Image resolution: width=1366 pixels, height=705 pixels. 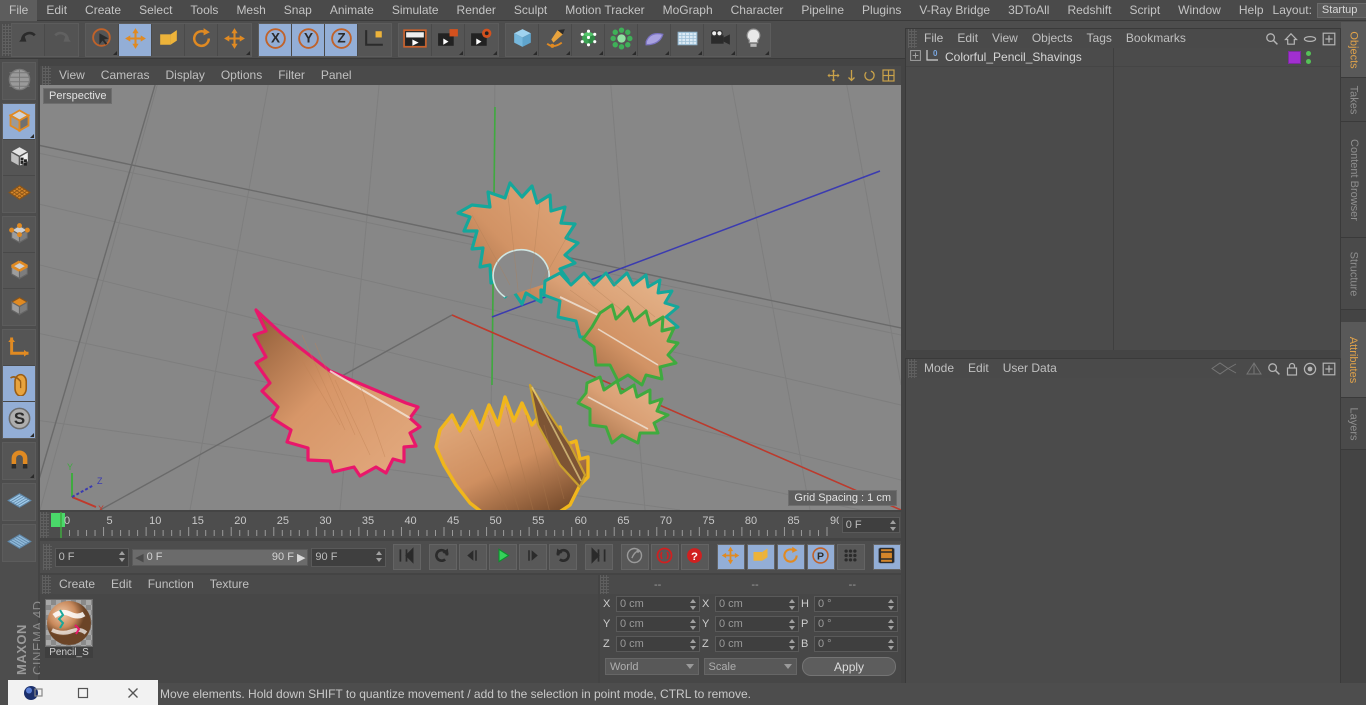 What do you see at coordinates (201, 39) in the screenshot?
I see `rotate-button` at bounding box center [201, 39].